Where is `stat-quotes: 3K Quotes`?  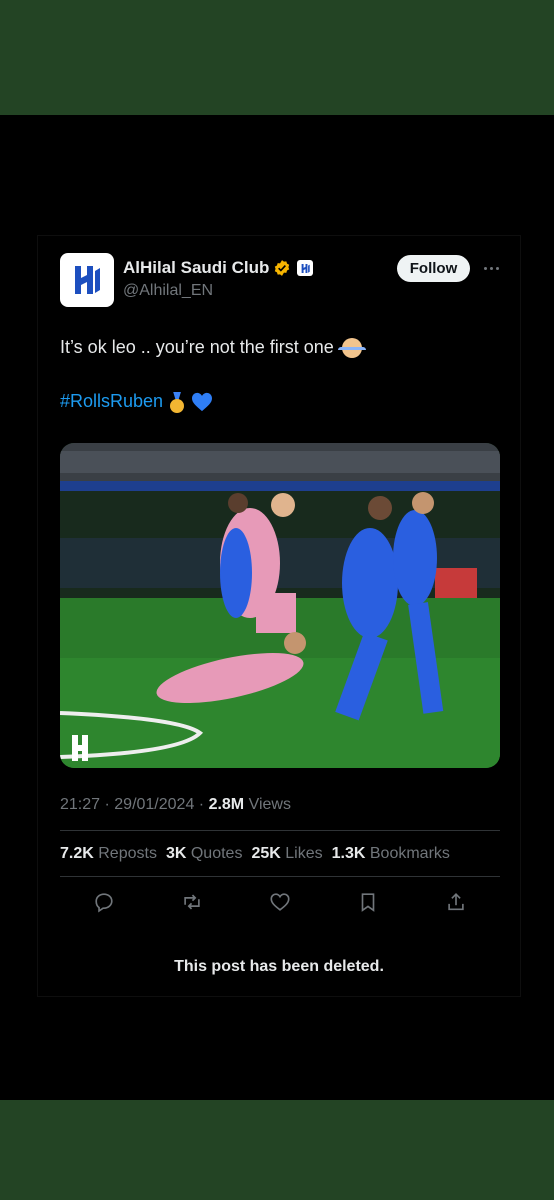
stat-quotes: 3K Quotes is located at coordinates (204, 854).